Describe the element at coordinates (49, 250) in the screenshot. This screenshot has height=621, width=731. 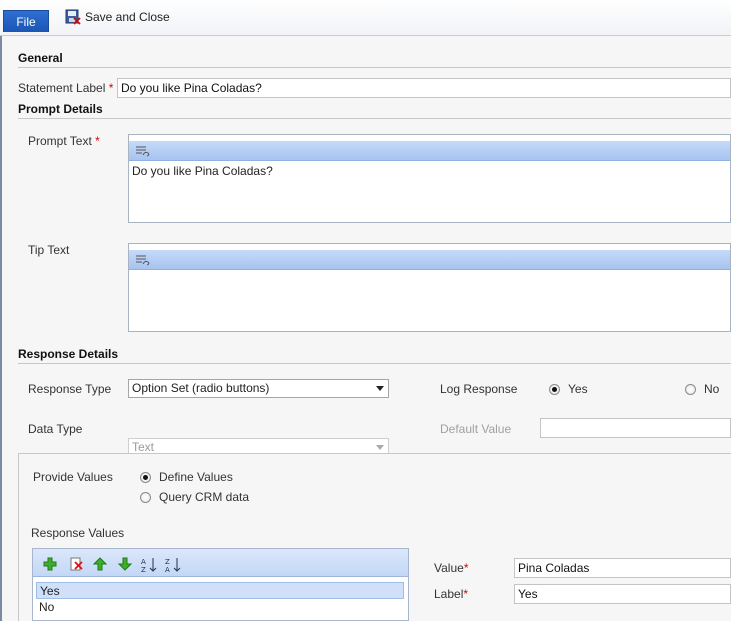
I see `tip-text-caption: Tip Text` at that location.